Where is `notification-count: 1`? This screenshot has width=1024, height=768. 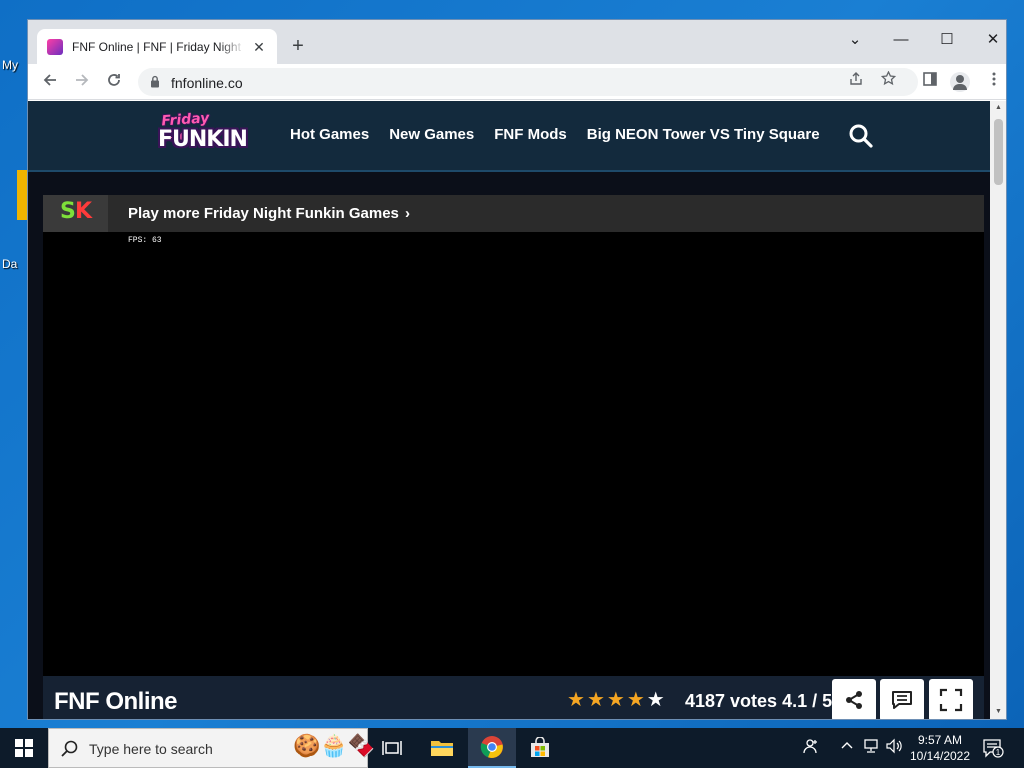
notification-count: 1 is located at coordinates (998, 752).